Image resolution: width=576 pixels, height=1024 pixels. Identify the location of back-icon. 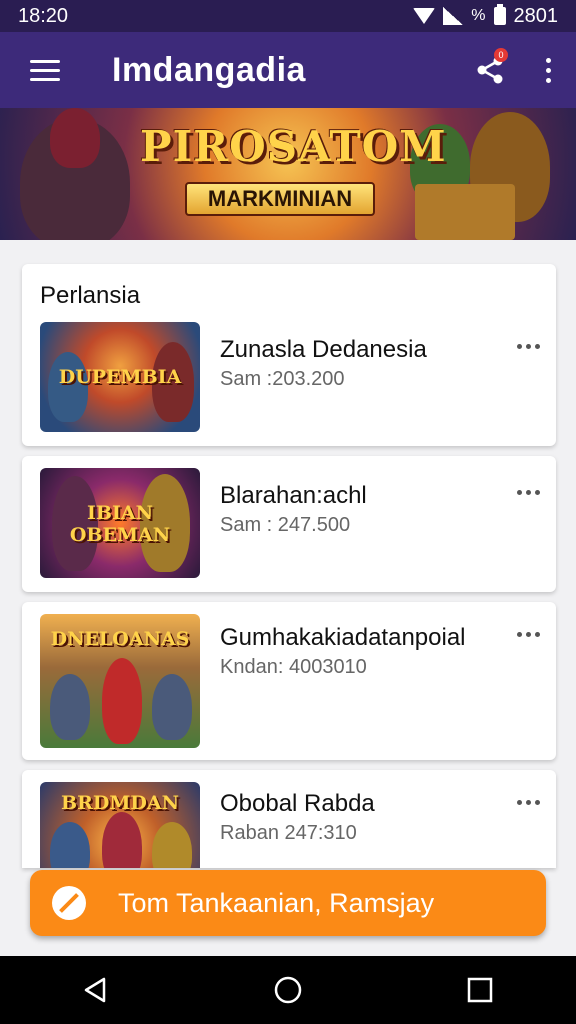
(95, 990).